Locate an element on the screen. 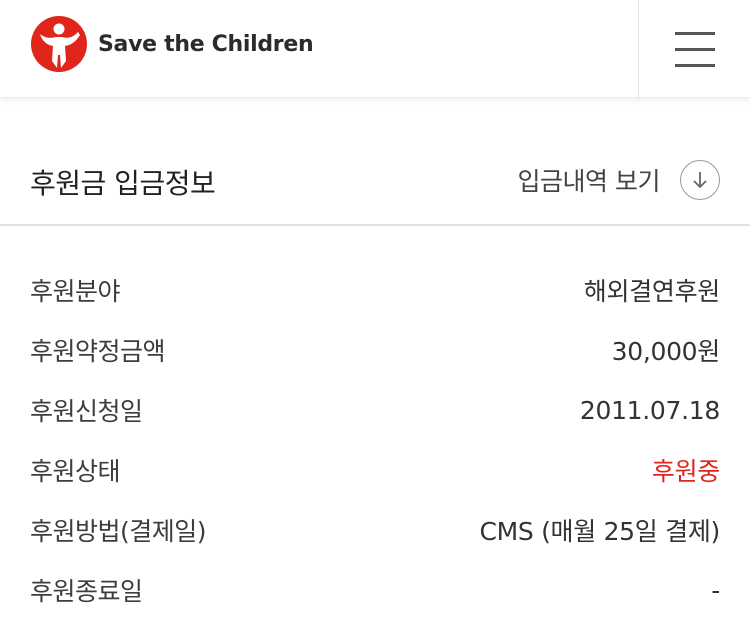 The image size is (750, 634). info-value: - is located at coordinates (715, 590).